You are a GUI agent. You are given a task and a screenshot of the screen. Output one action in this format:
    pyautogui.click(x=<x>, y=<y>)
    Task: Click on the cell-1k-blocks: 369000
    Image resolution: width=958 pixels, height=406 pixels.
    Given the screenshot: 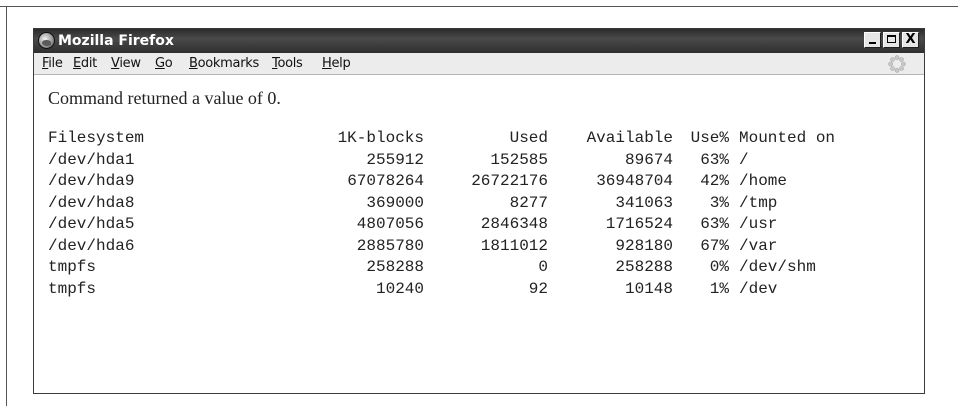 What is the action you would take?
    pyautogui.click(x=395, y=202)
    